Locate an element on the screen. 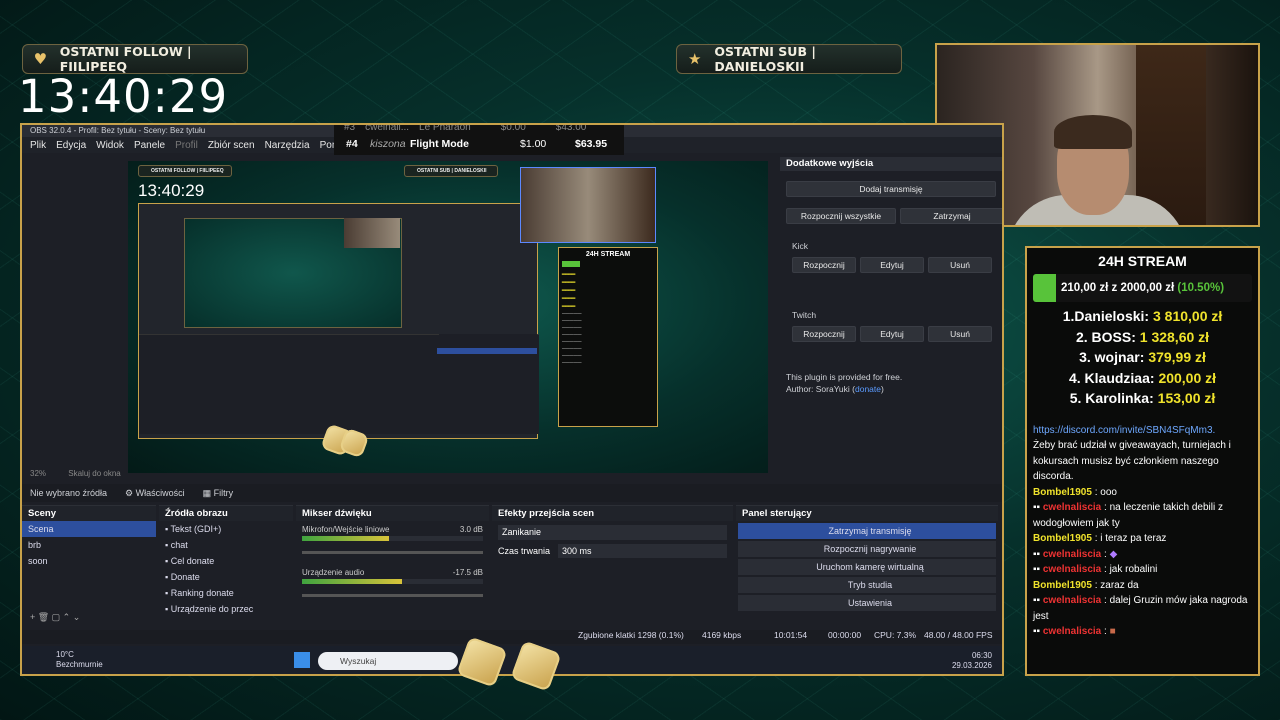  donate-link: donate is located at coordinates (868, 389).